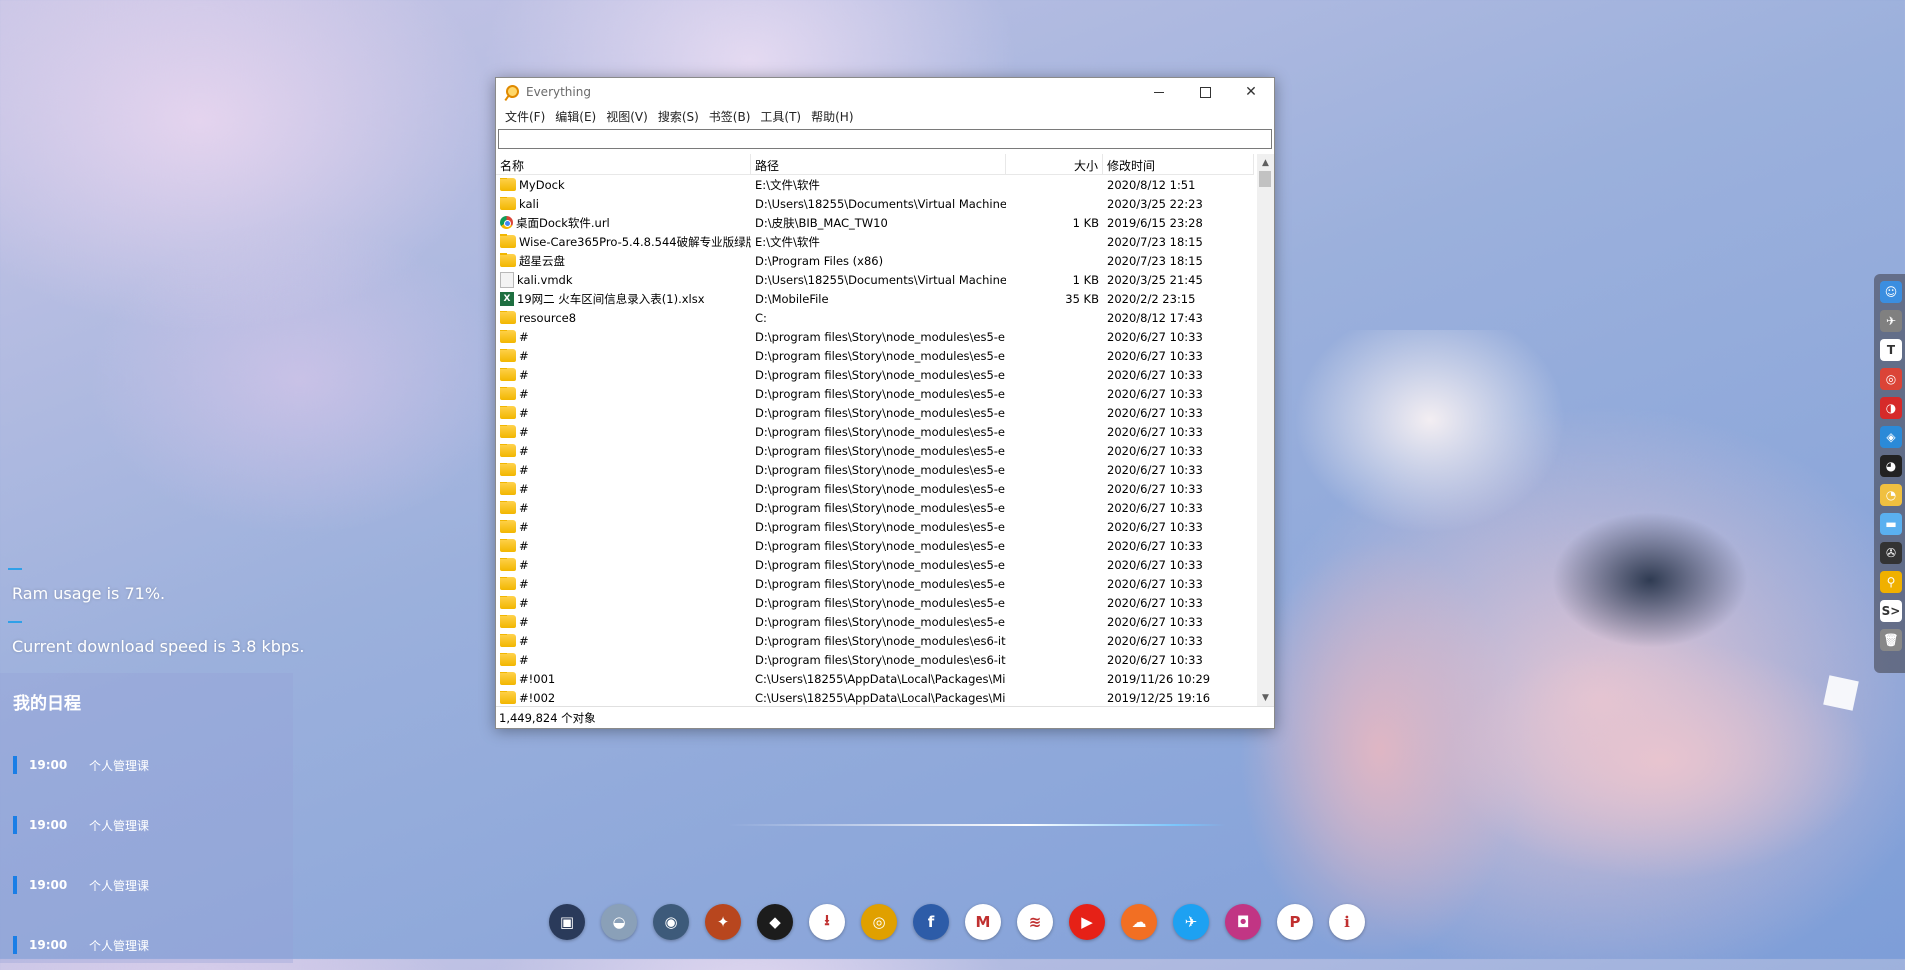 The width and height of the screenshot is (1905, 970). What do you see at coordinates (1265, 162) in the screenshot?
I see `scroll-up-arrow-icon: ▲` at bounding box center [1265, 162].